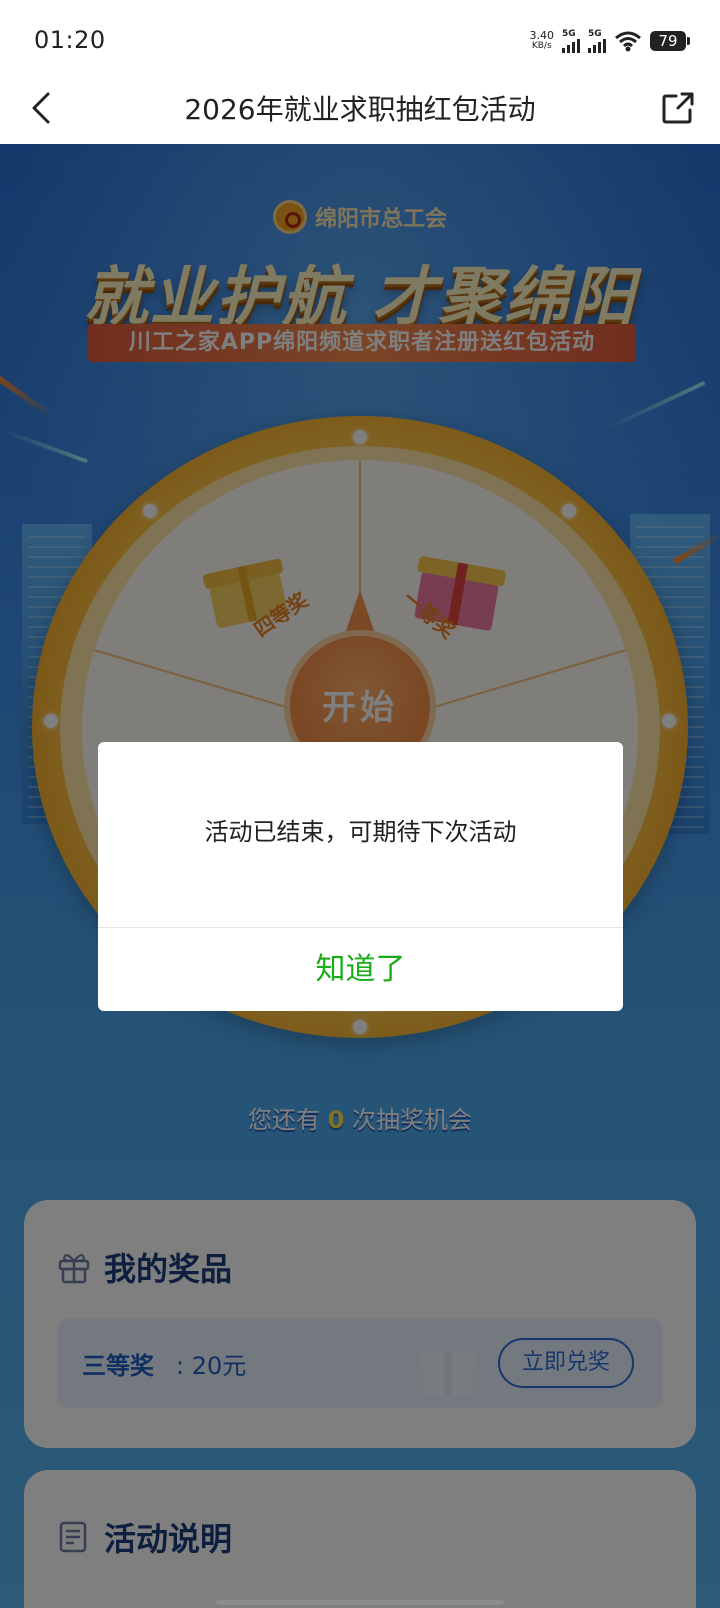 The image size is (720, 1608). What do you see at coordinates (678, 108) in the screenshot?
I see `share-icon` at bounding box center [678, 108].